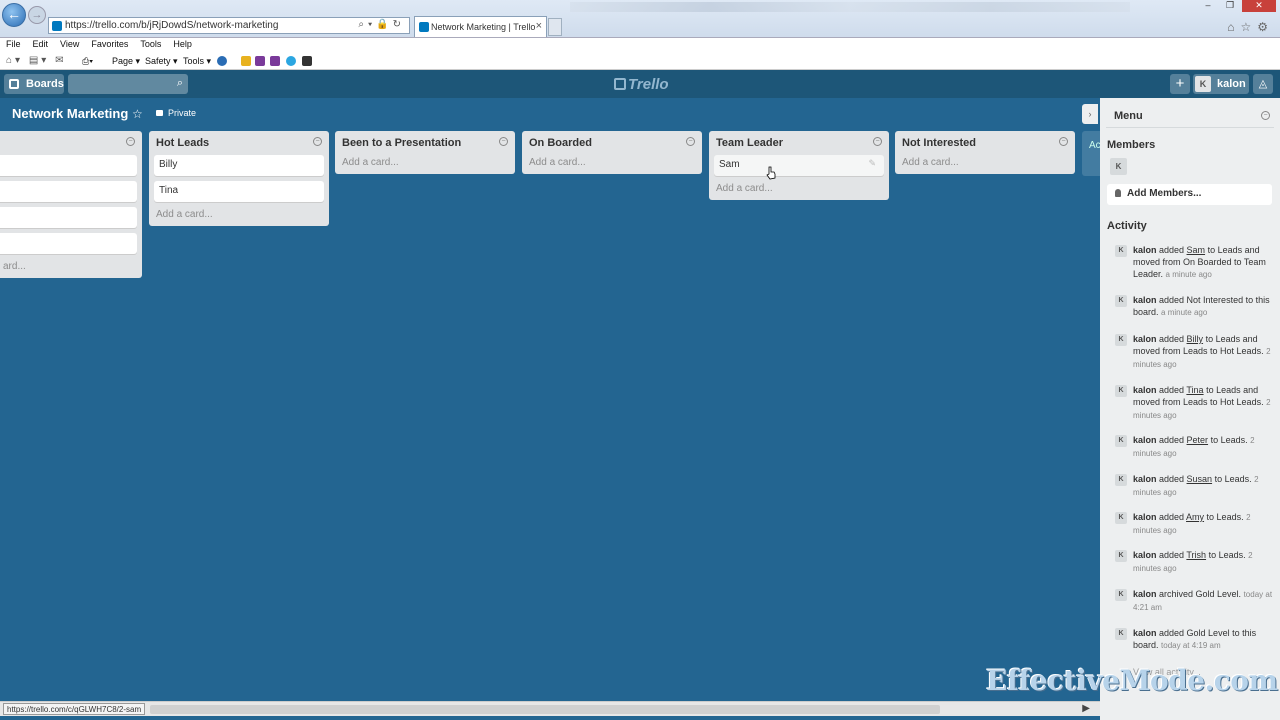 This screenshot has width=1280, height=720. I want to click on card: Billy, so click(239, 165).